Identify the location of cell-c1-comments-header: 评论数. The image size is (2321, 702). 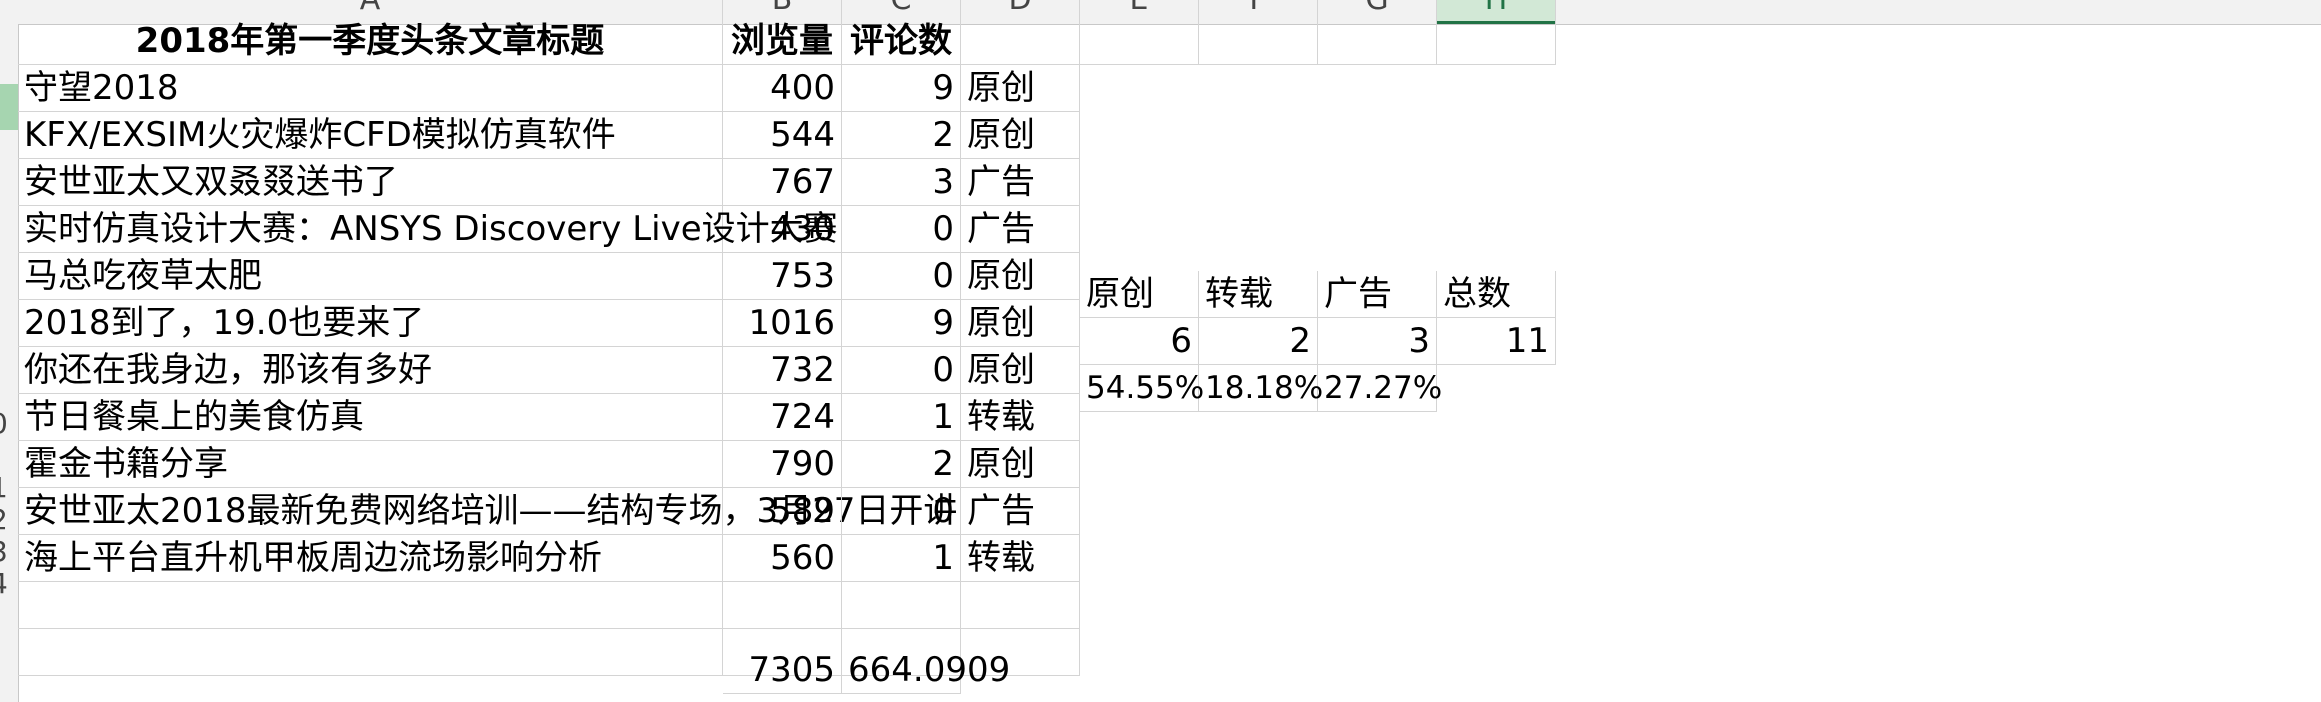
(901, 41).